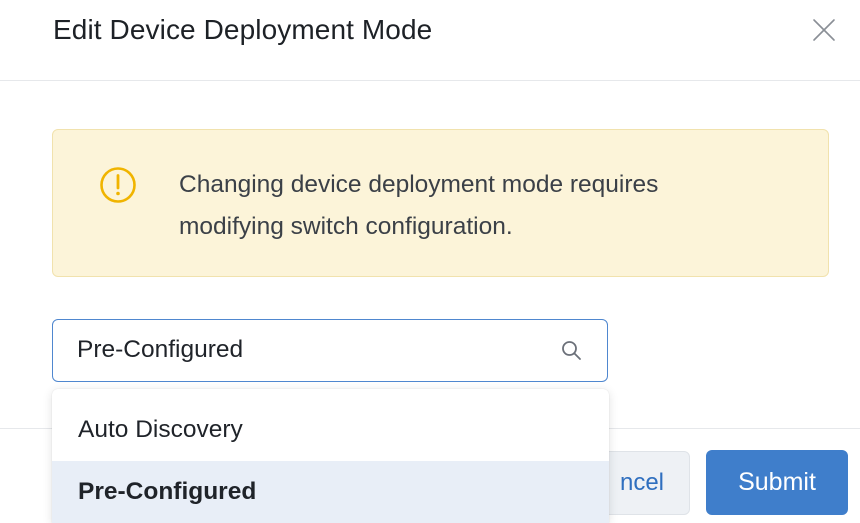  Describe the element at coordinates (330, 430) in the screenshot. I see `option-auto-discovery: Auto Discovery` at that location.